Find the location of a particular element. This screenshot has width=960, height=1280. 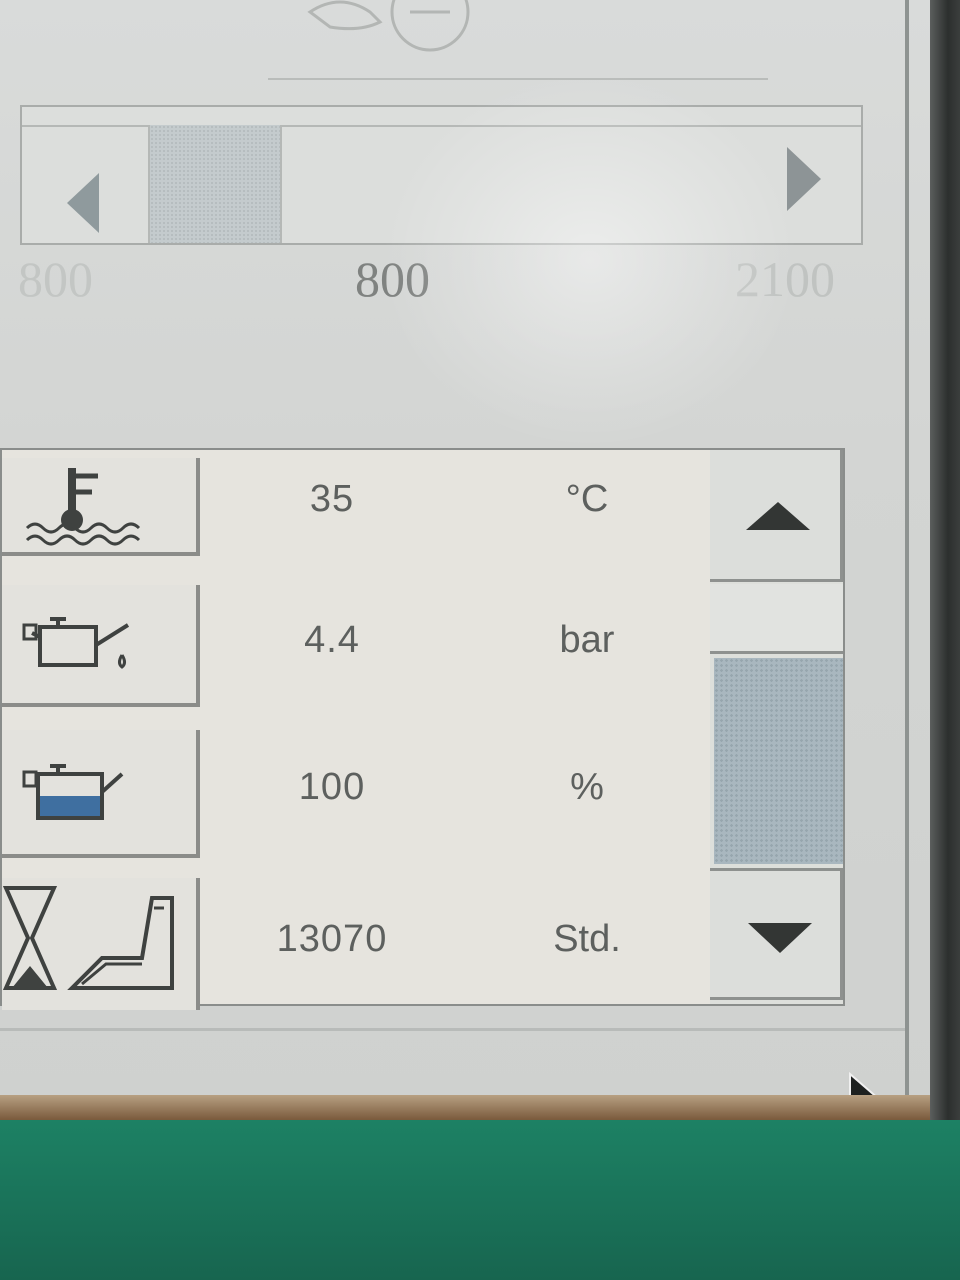

screen-frame is located at coordinates (907, 547).